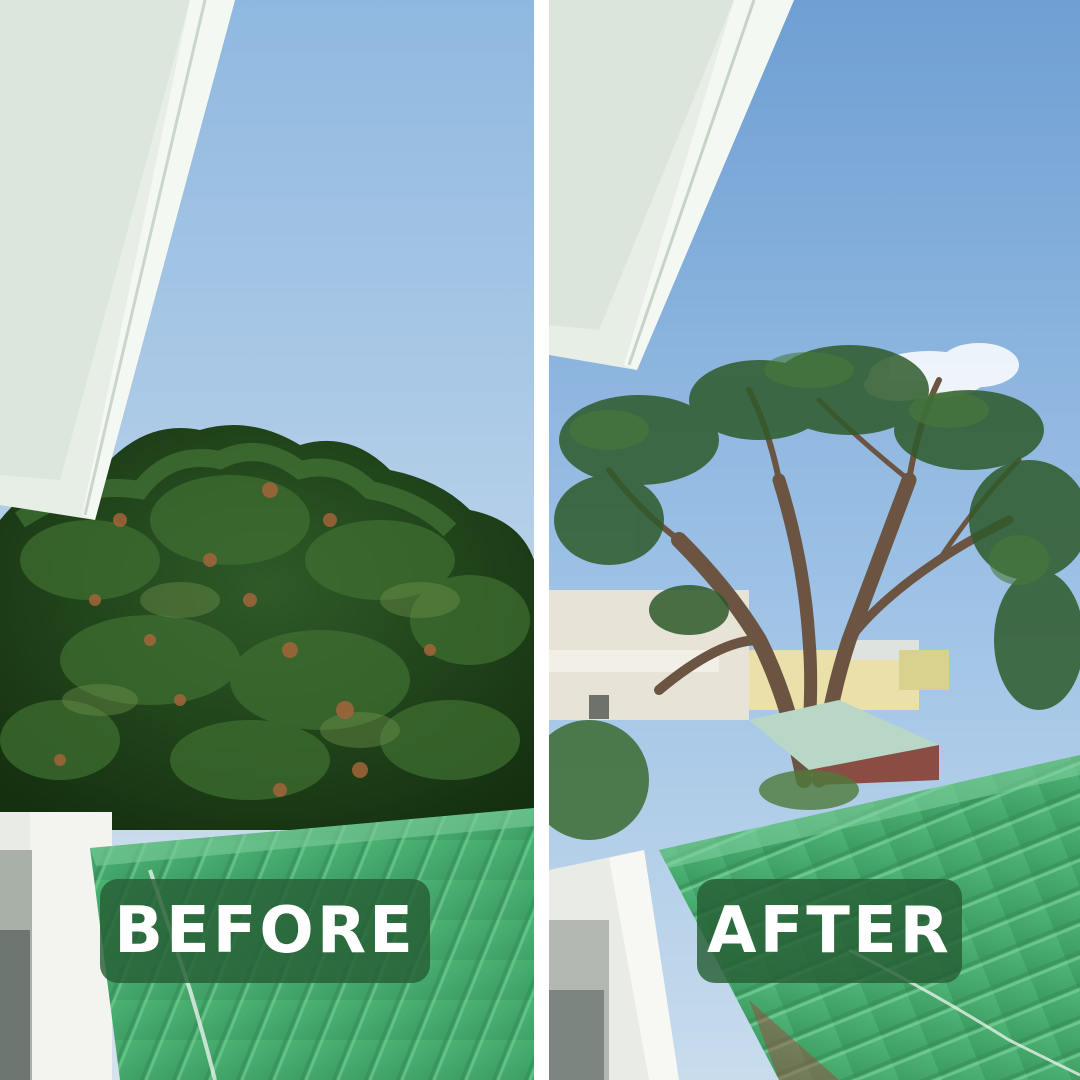 The height and width of the screenshot is (1080, 1080). What do you see at coordinates (829, 931) in the screenshot?
I see `after-label: AFTER` at bounding box center [829, 931].